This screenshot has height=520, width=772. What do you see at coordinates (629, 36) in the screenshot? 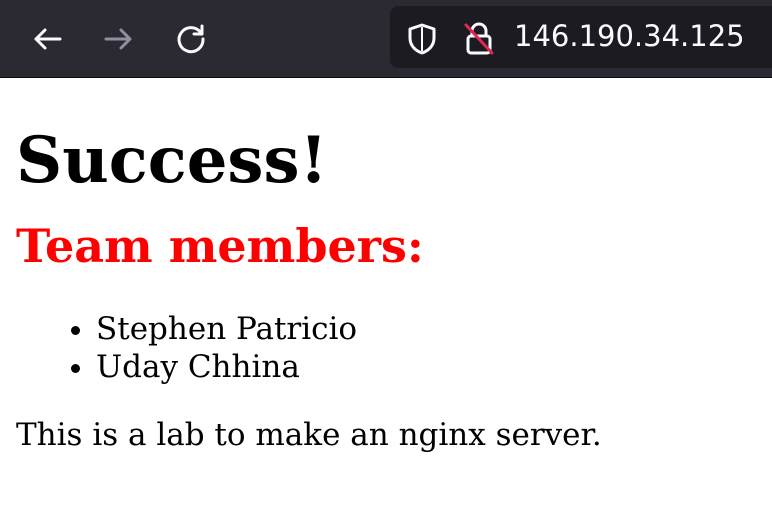
I see `url-text: 146.190.34.125` at bounding box center [629, 36].